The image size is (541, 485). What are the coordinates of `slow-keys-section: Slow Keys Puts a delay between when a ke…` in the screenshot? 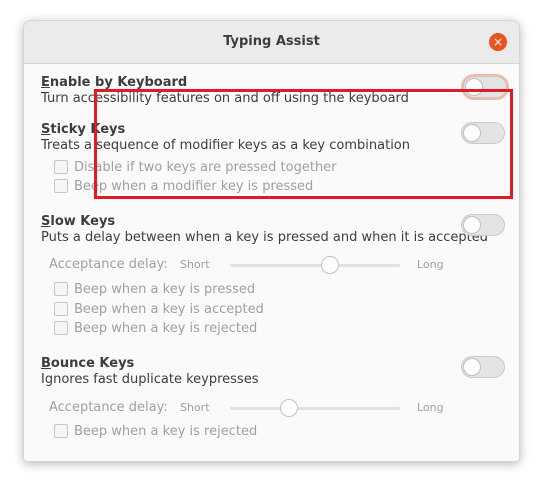 It's located at (276, 230).